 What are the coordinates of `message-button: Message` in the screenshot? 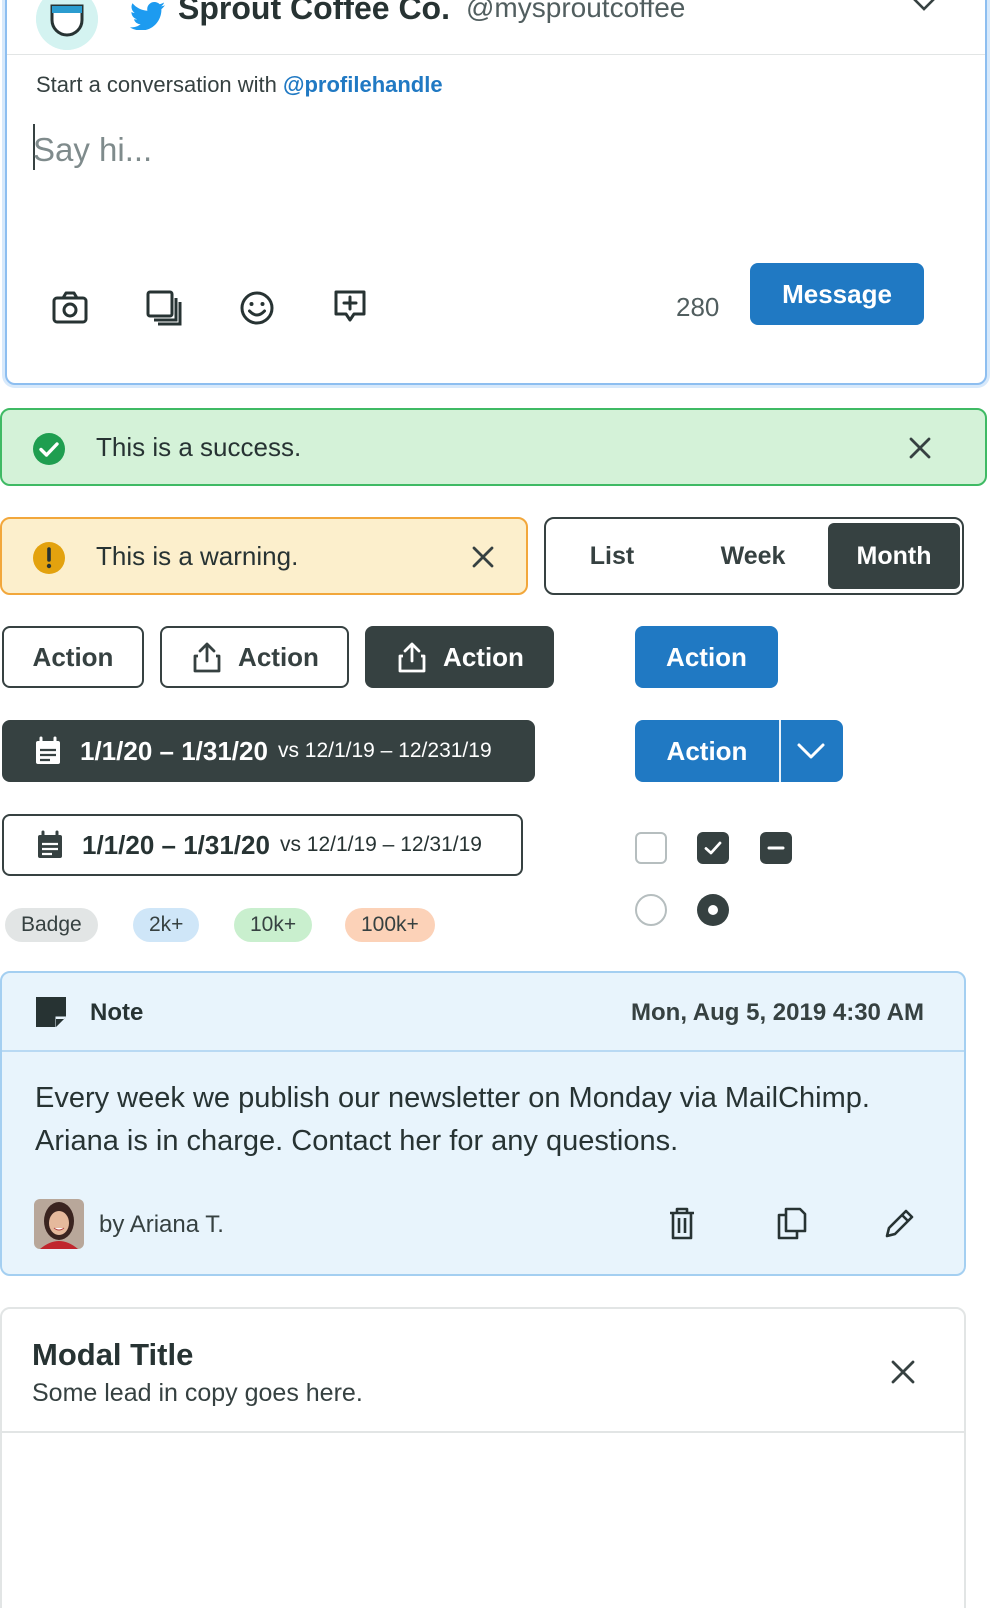 It's located at (837, 294).